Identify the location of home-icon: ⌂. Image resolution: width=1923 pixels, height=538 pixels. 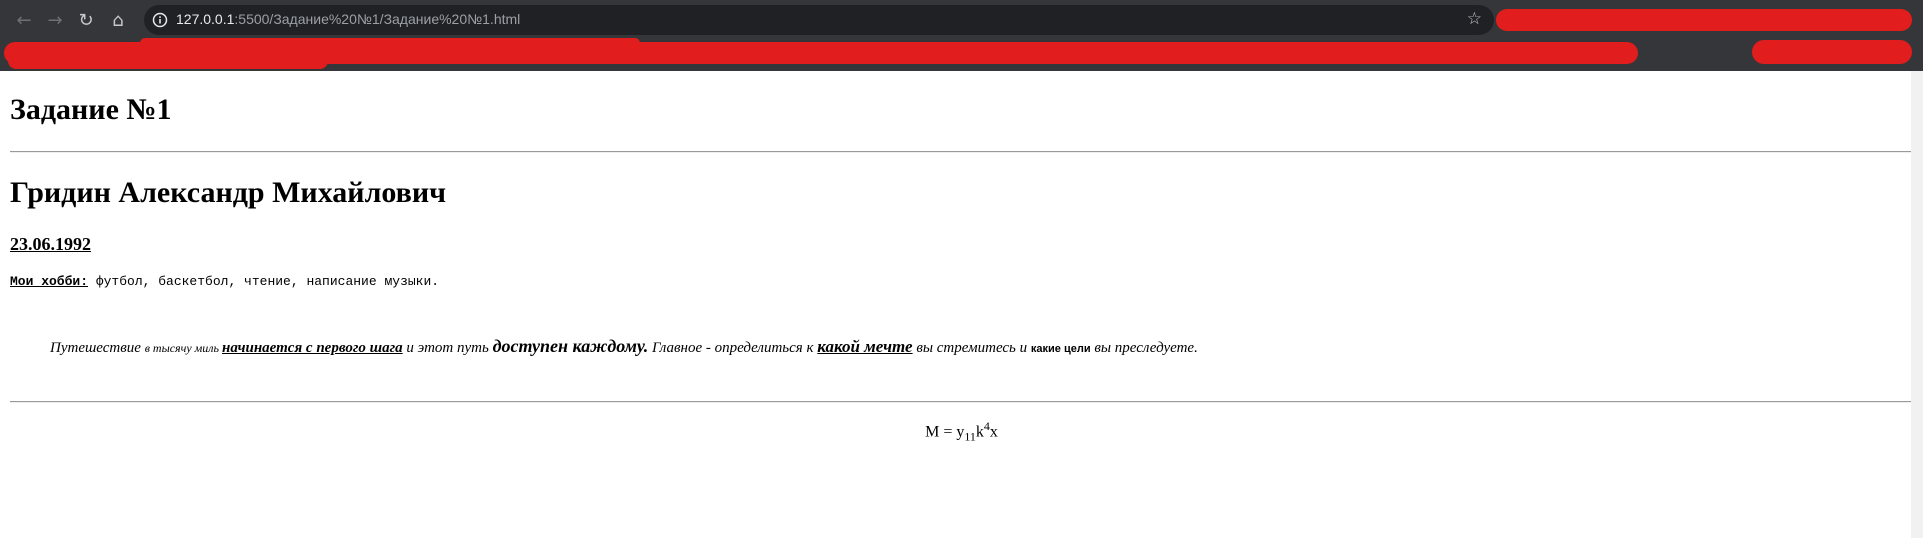
(118, 20).